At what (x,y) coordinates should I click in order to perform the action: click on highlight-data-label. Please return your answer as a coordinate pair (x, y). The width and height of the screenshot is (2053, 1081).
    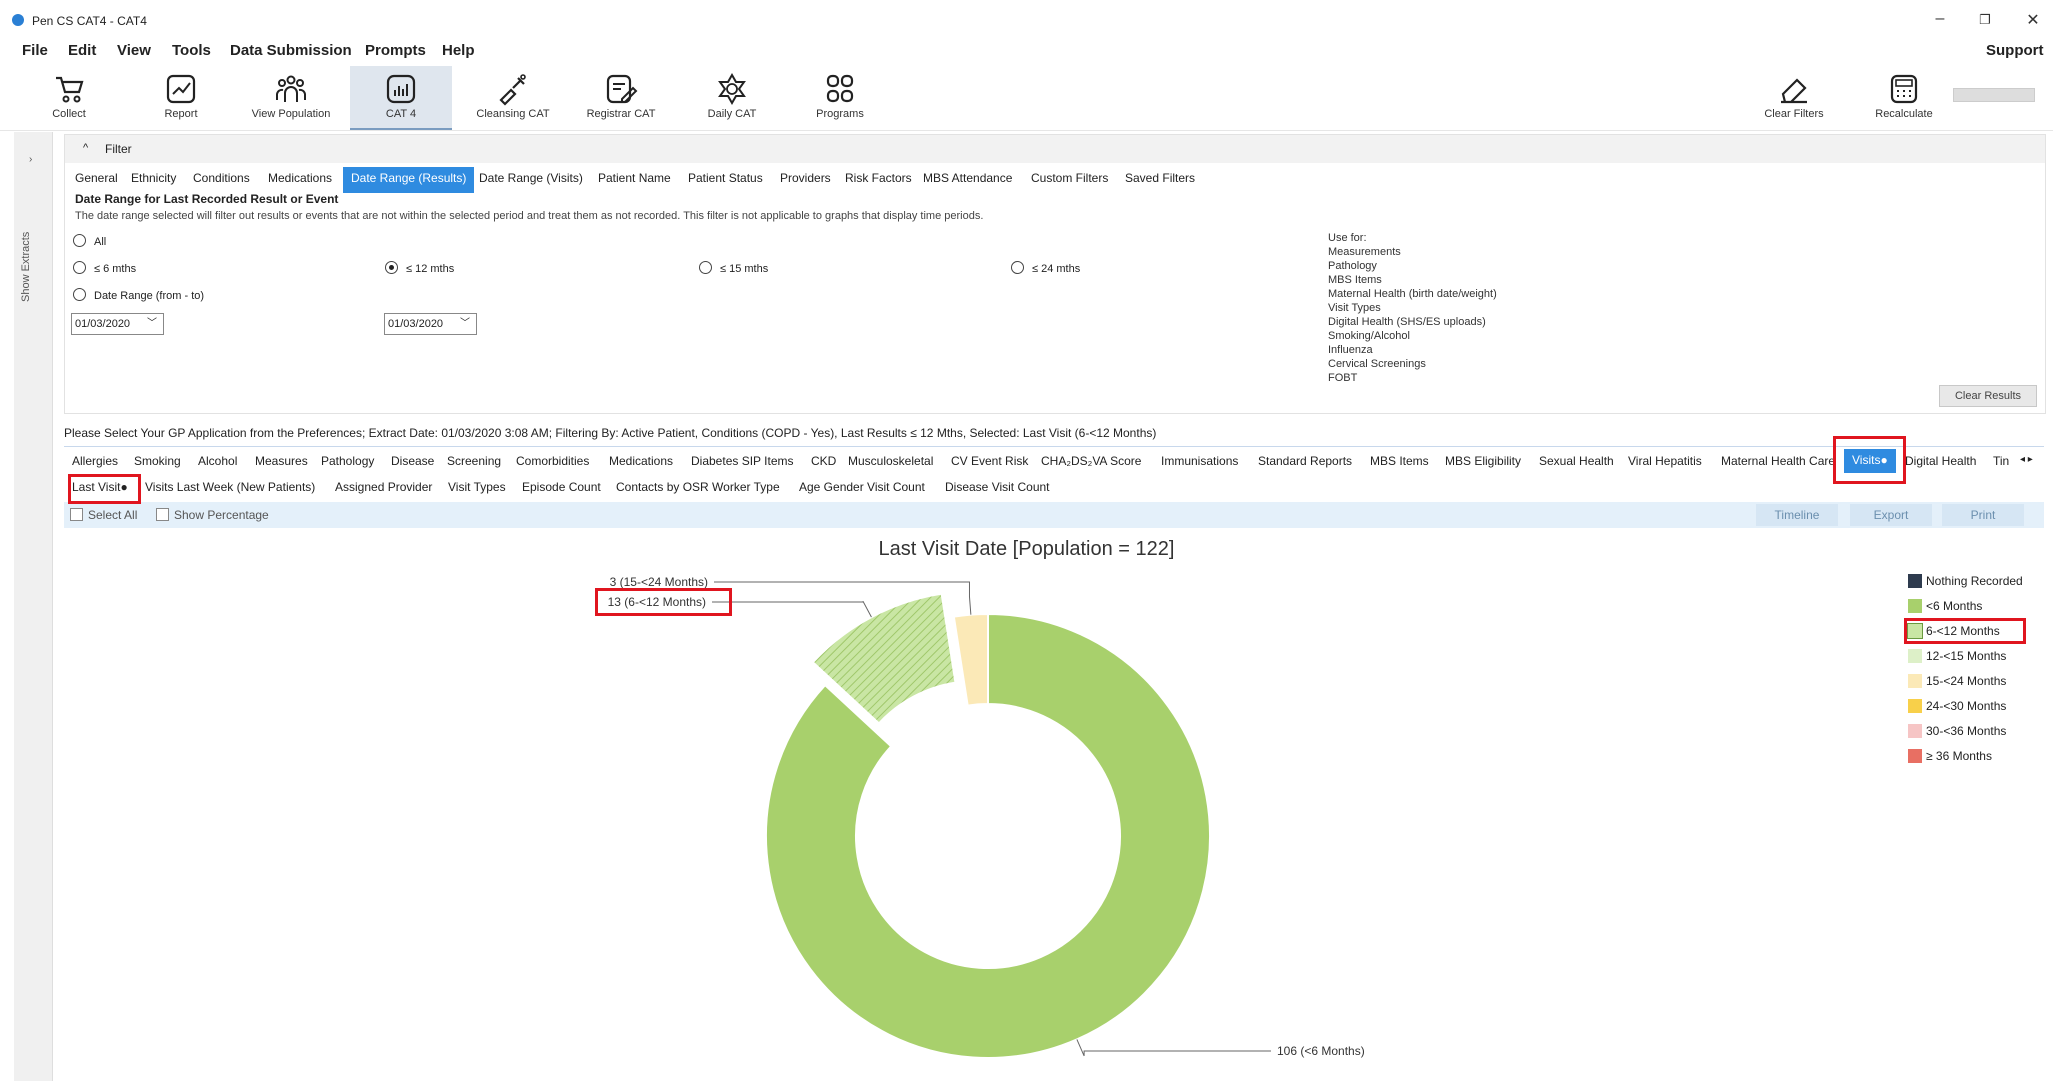
    Looking at the image, I should click on (663, 602).